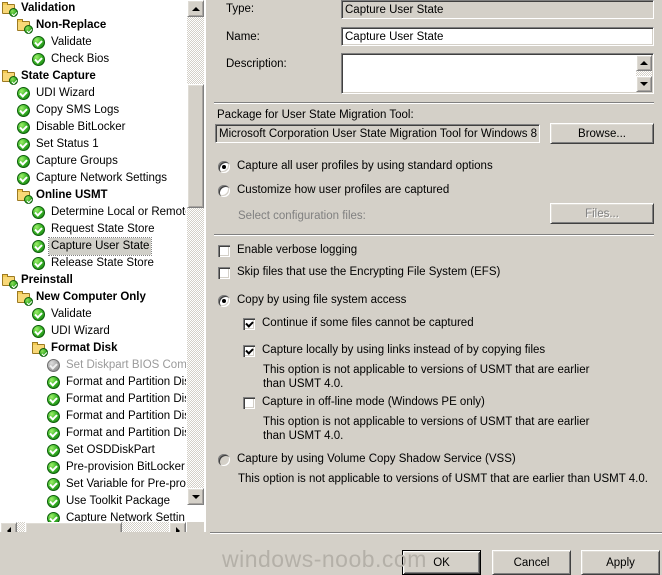  What do you see at coordinates (93, 297) in the screenshot?
I see `tree-item: New Computer Only` at bounding box center [93, 297].